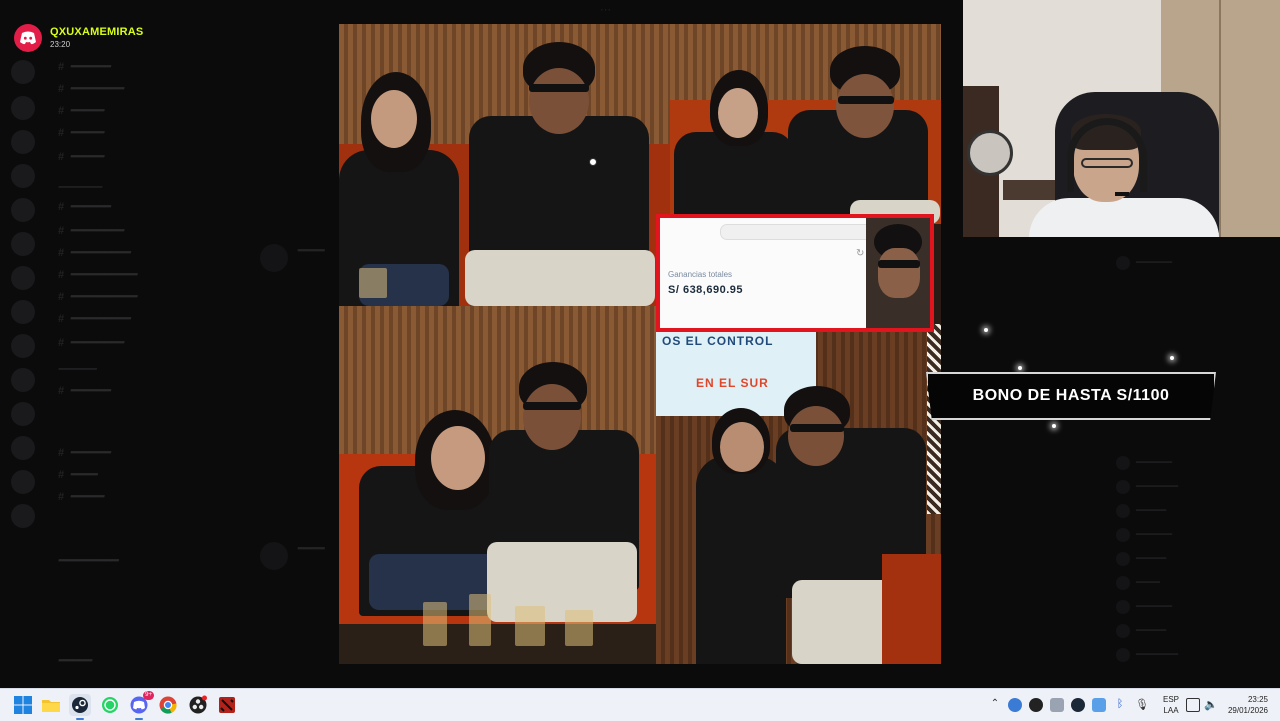 The height and width of the screenshot is (721, 1280). What do you see at coordinates (198, 705) in the screenshot?
I see `obs-icon` at bounding box center [198, 705].